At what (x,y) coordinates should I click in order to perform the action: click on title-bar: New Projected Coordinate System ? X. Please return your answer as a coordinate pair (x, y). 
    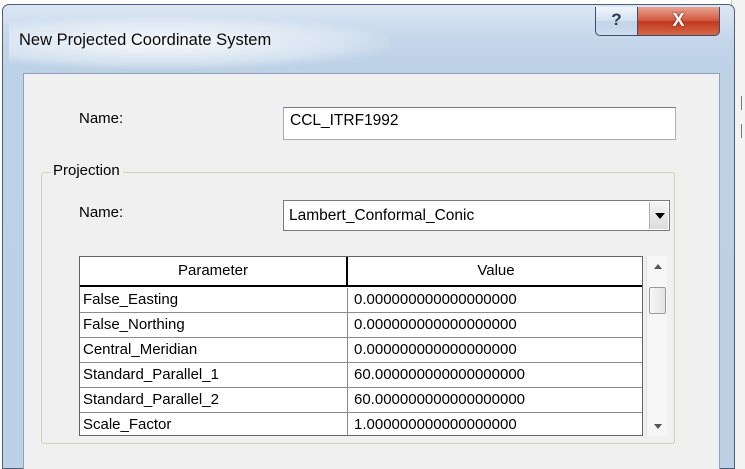
    Looking at the image, I should click on (368, 39).